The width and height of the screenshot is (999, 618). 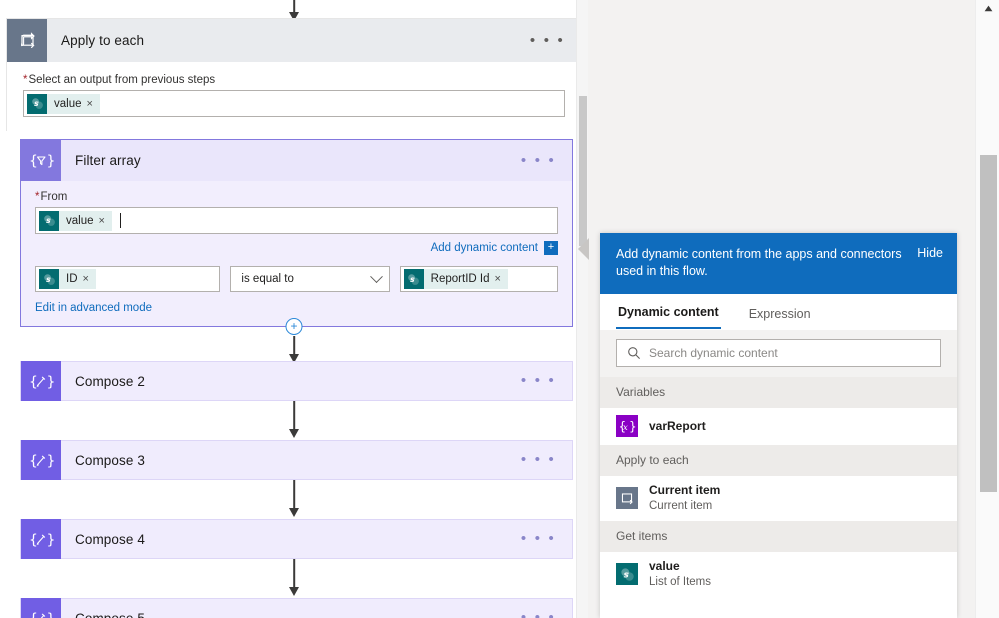 I want to click on condition-operator-select: is equal to, so click(x=310, y=279).